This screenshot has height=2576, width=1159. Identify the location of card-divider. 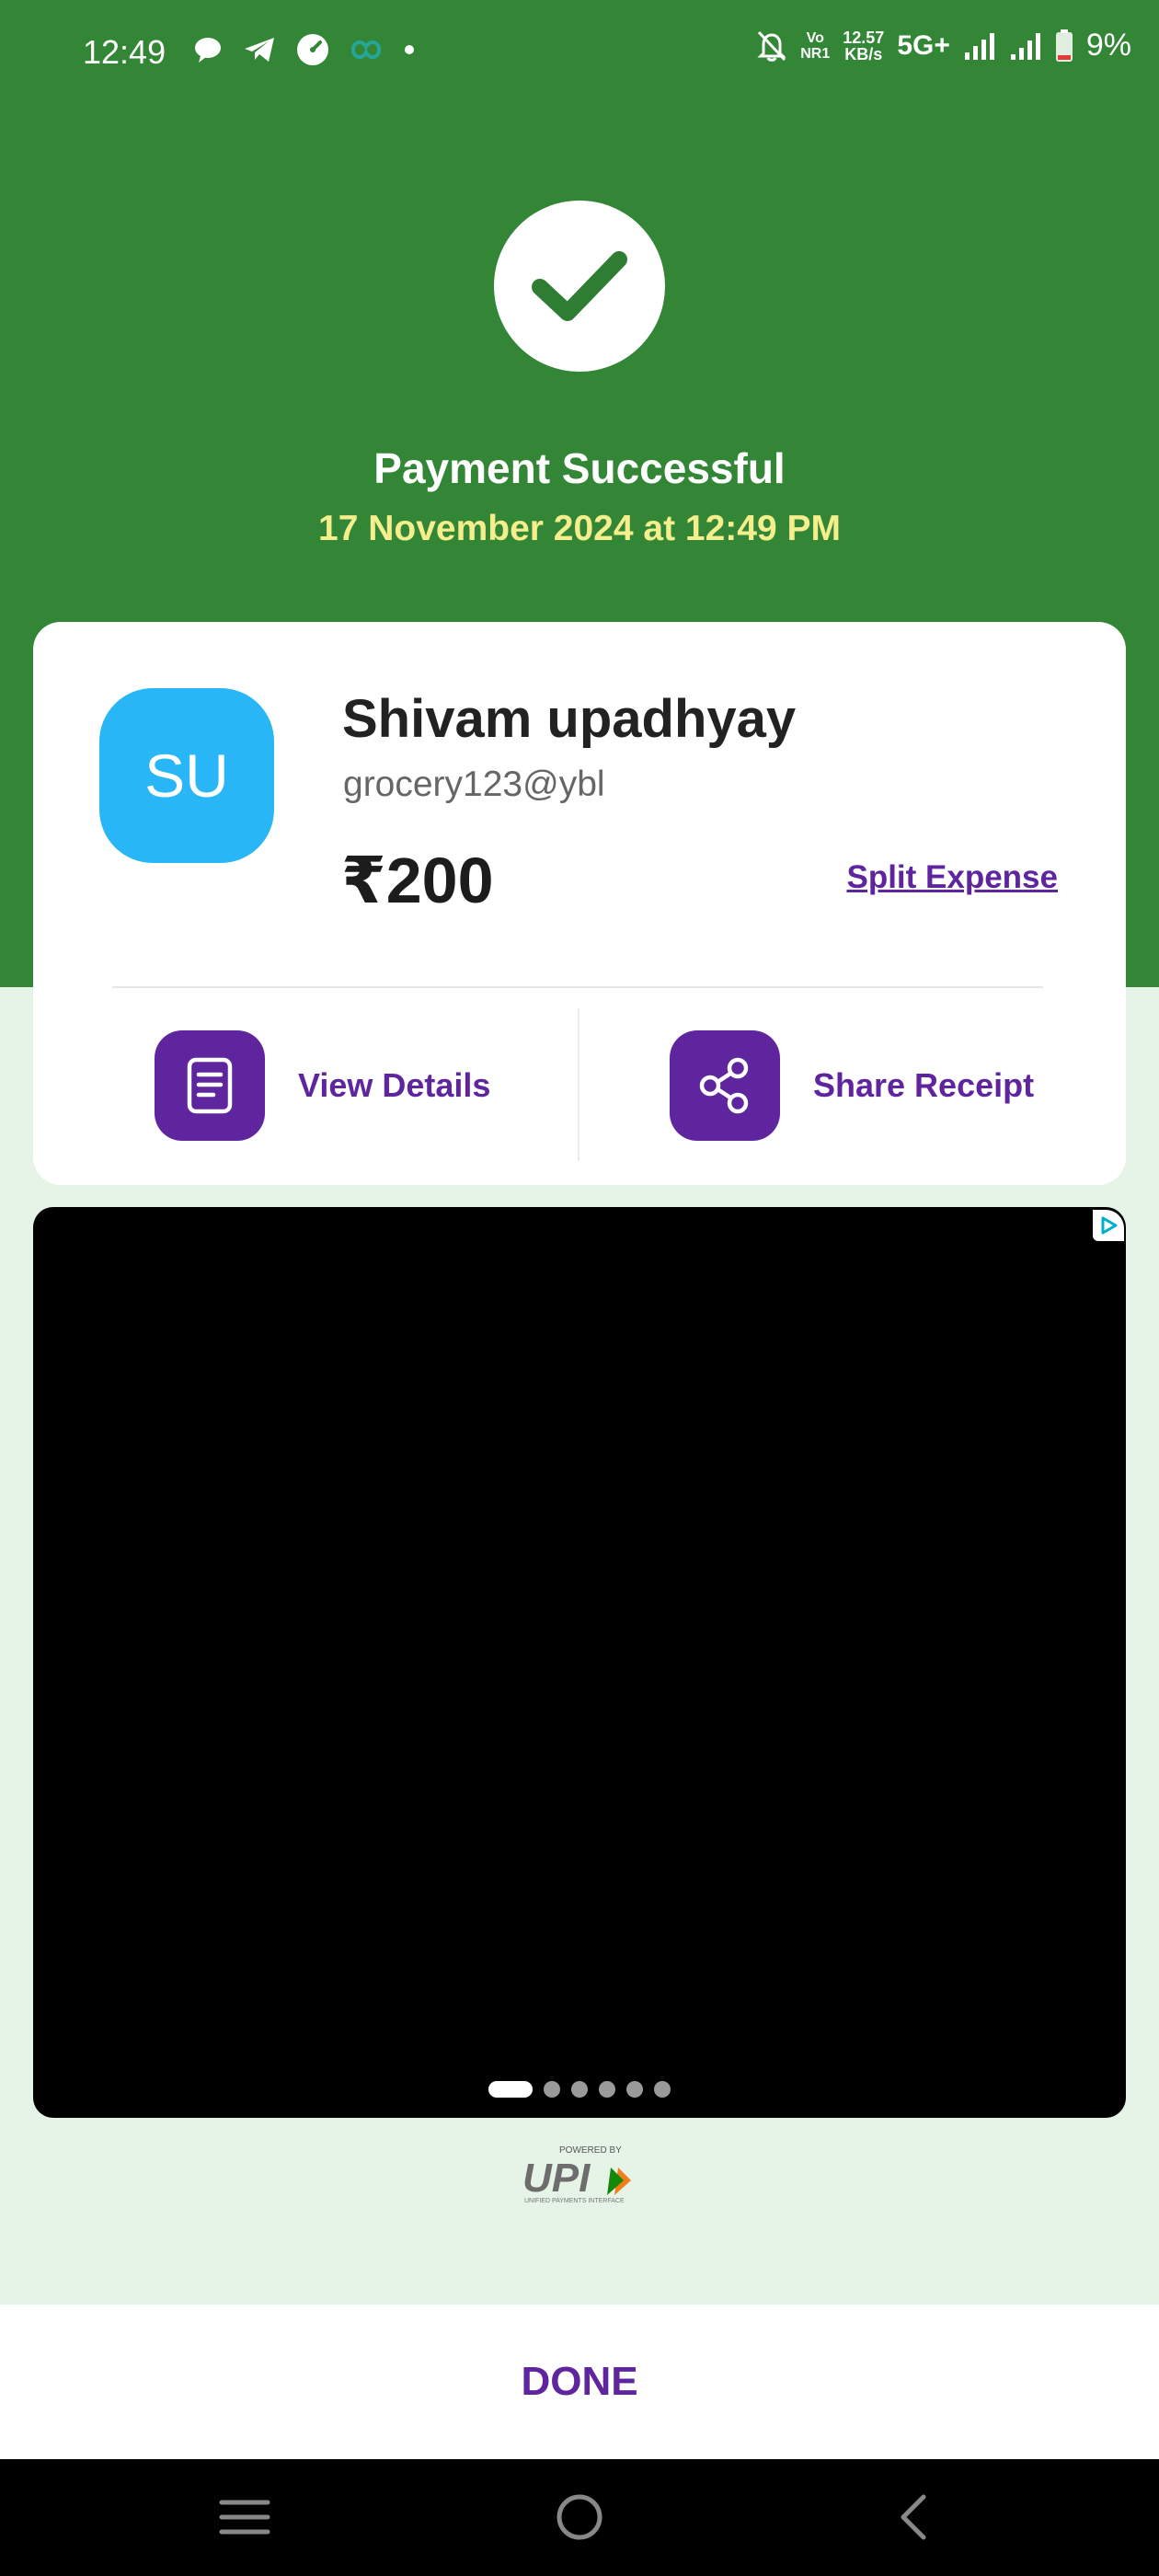
(577, 987).